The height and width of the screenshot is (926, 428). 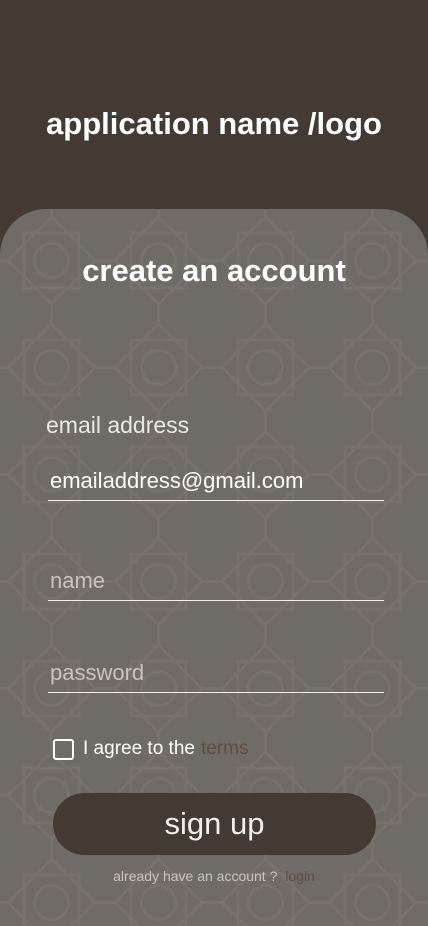 I want to click on login-prompt-text: already have an account ?, so click(x=195, y=876).